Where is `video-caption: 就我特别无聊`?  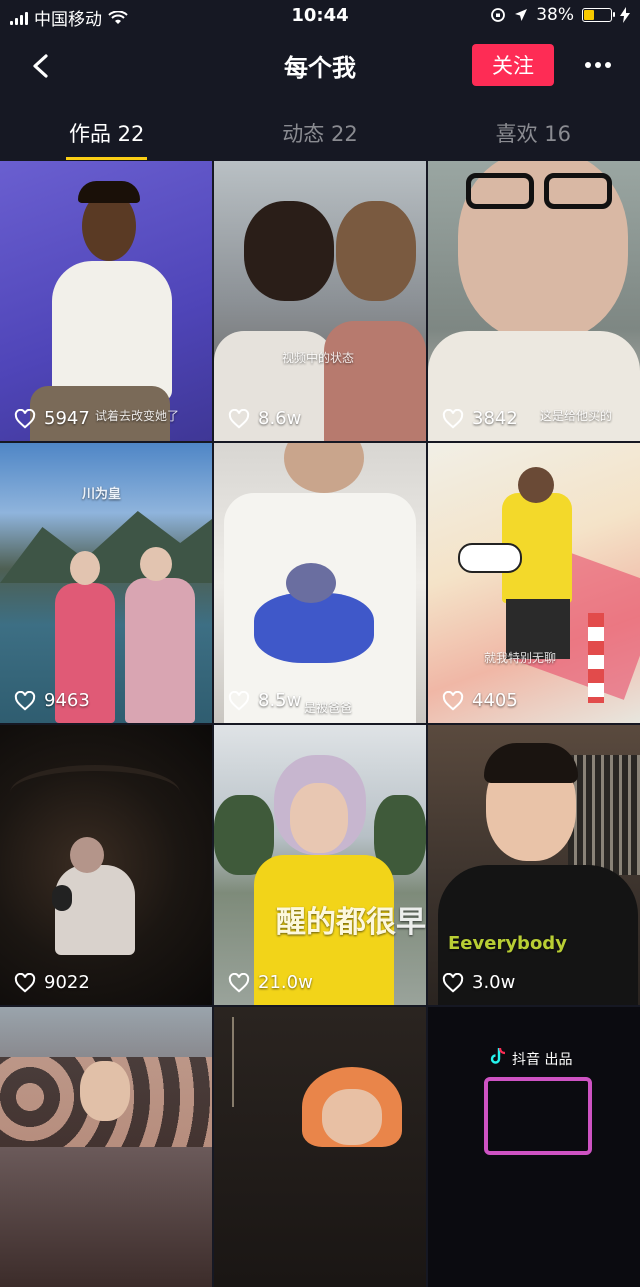
video-caption: 就我特别无聊 is located at coordinates (520, 658).